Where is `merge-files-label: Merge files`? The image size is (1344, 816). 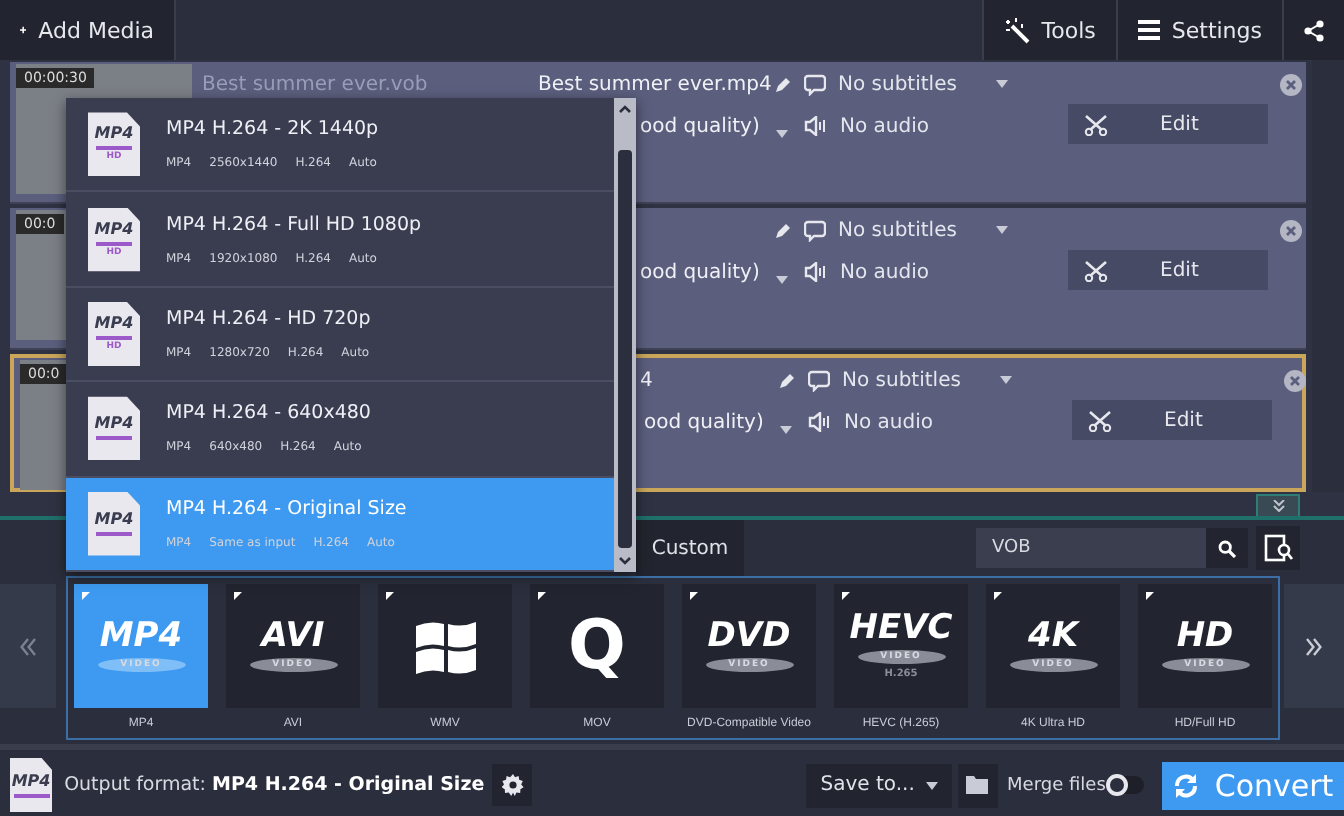
merge-files-label: Merge files is located at coordinates (1056, 785).